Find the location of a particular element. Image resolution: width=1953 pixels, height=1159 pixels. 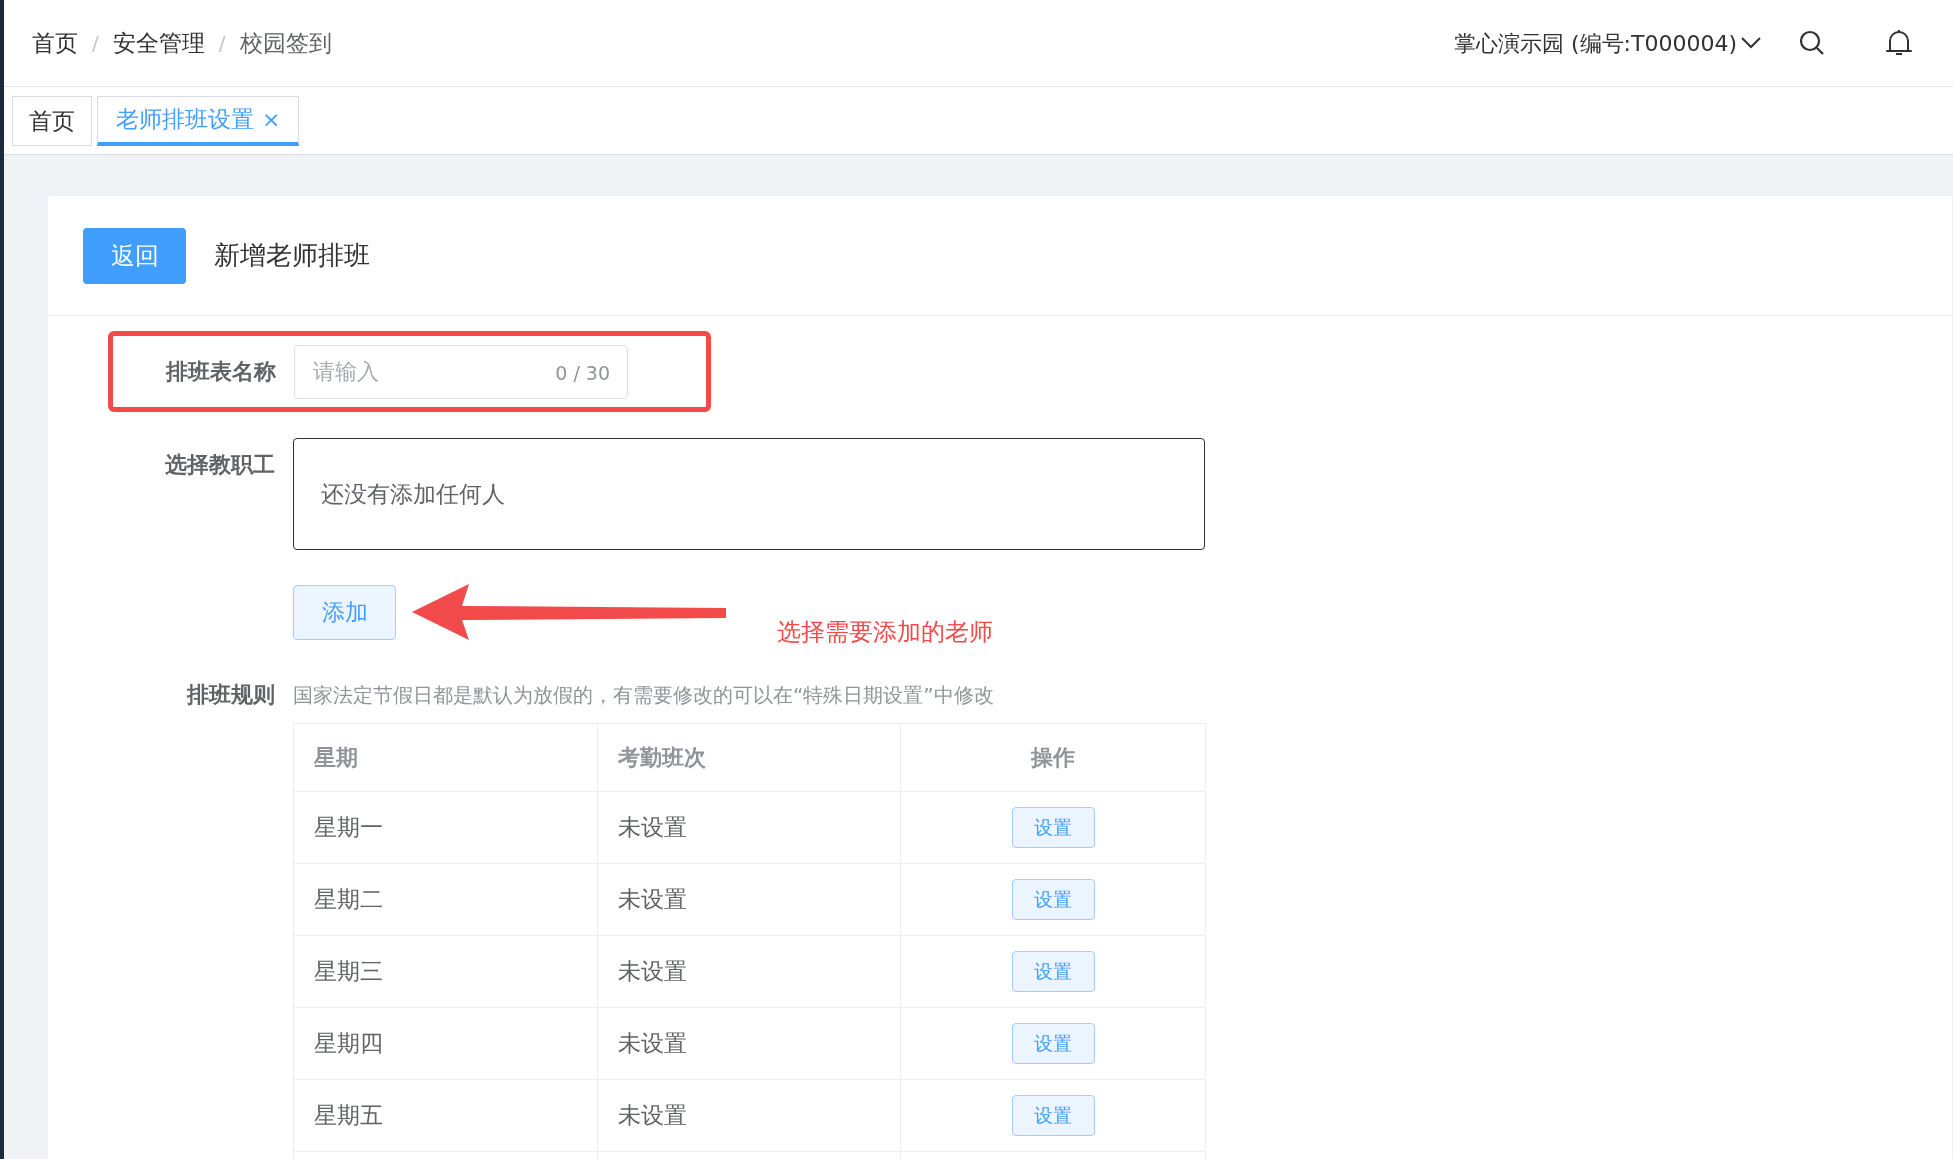

add-button: 添加 is located at coordinates (344, 612).